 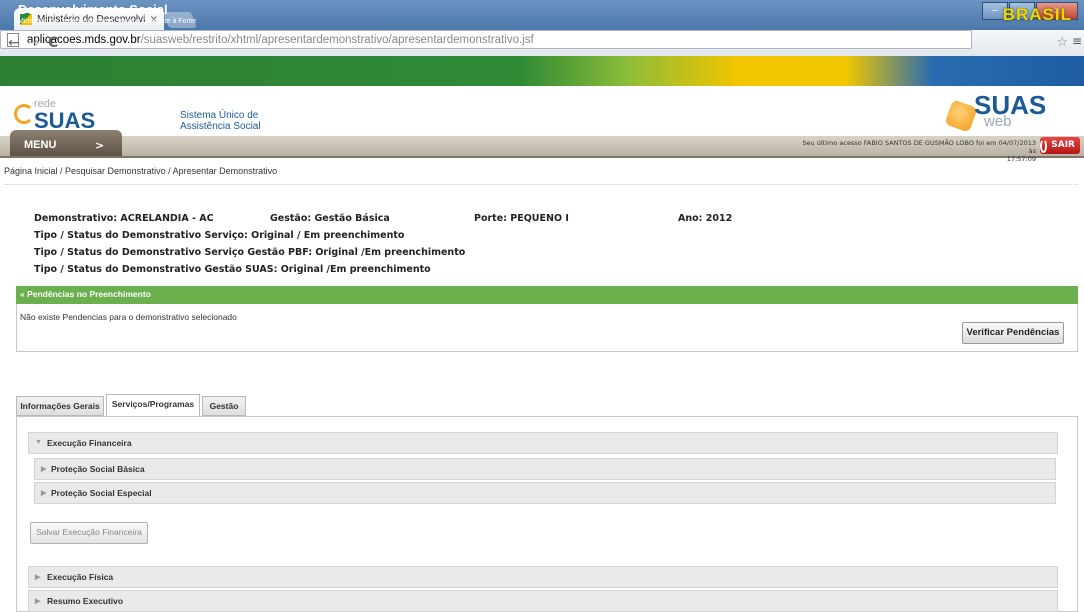 I want to click on bookmark-star-icon: ☆, so click(x=1062, y=42).